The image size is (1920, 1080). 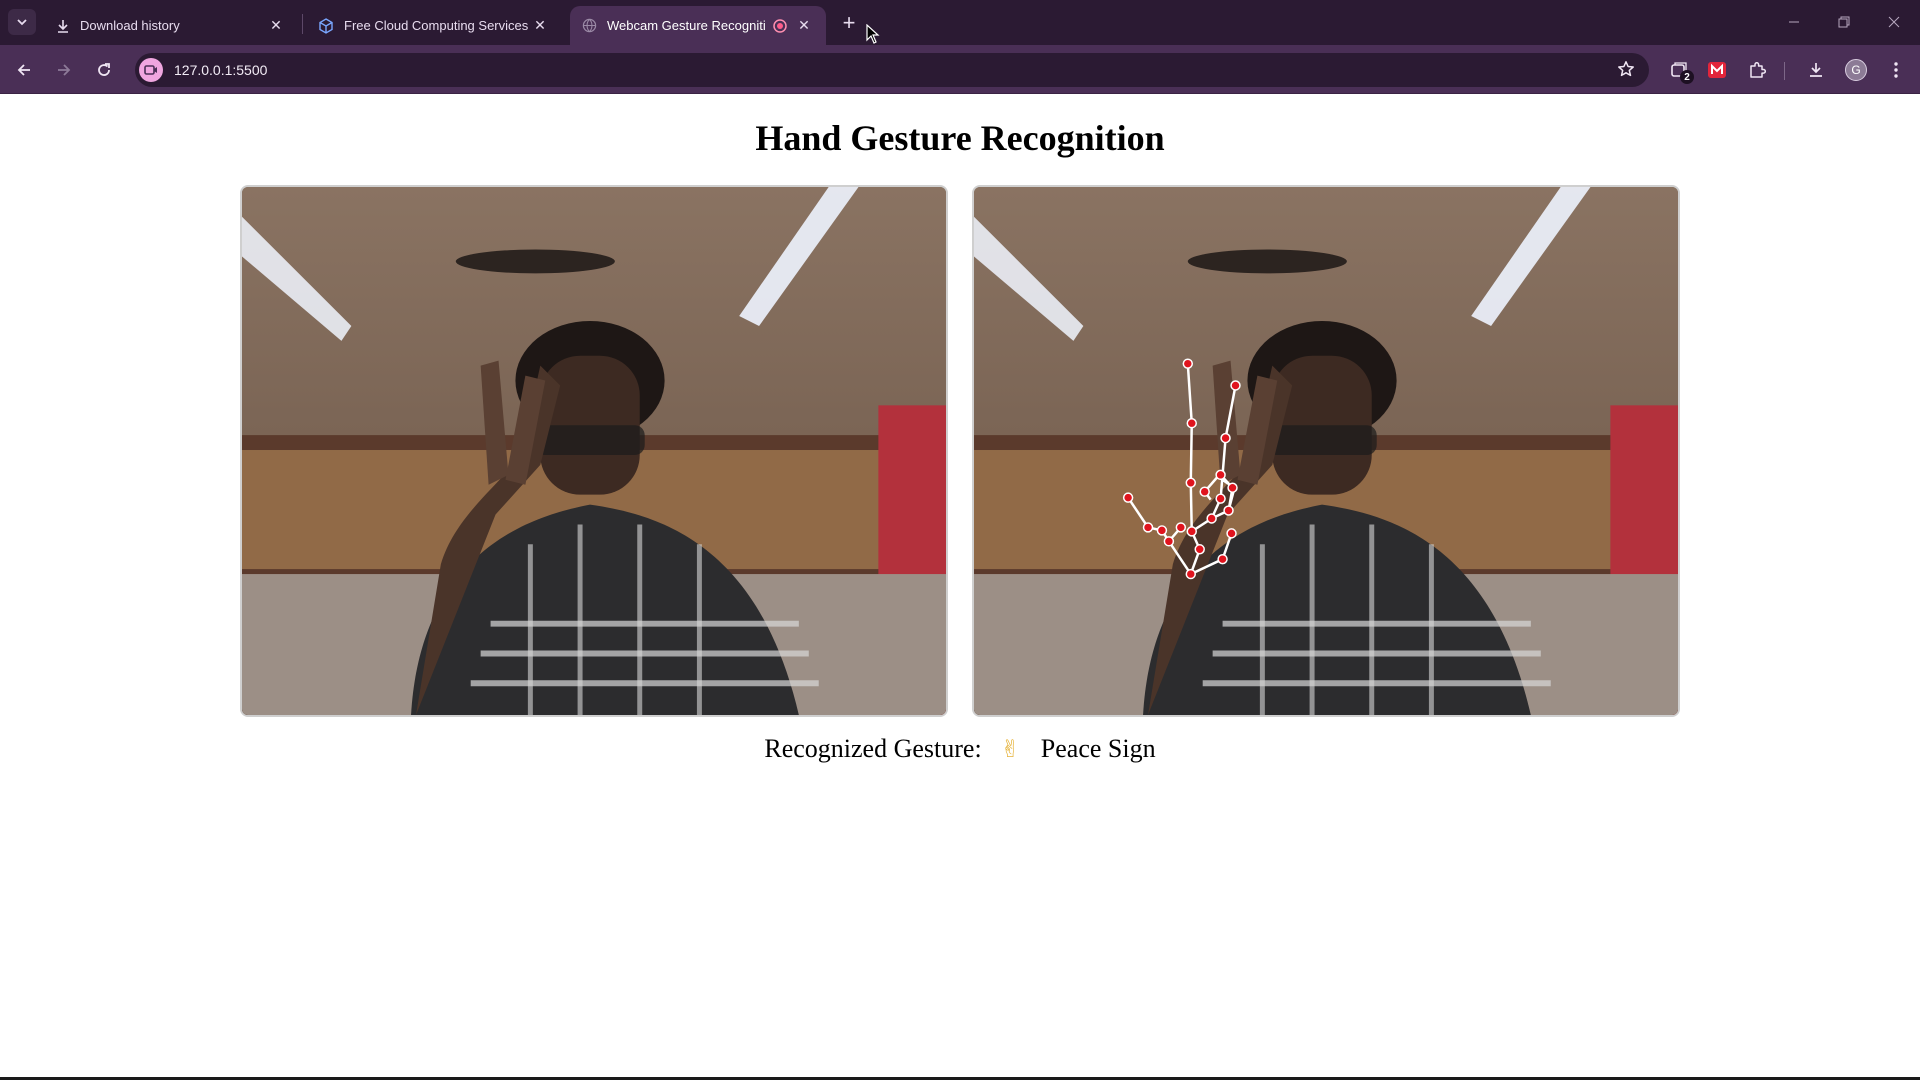 I want to click on recording-icon, so click(x=780, y=25).